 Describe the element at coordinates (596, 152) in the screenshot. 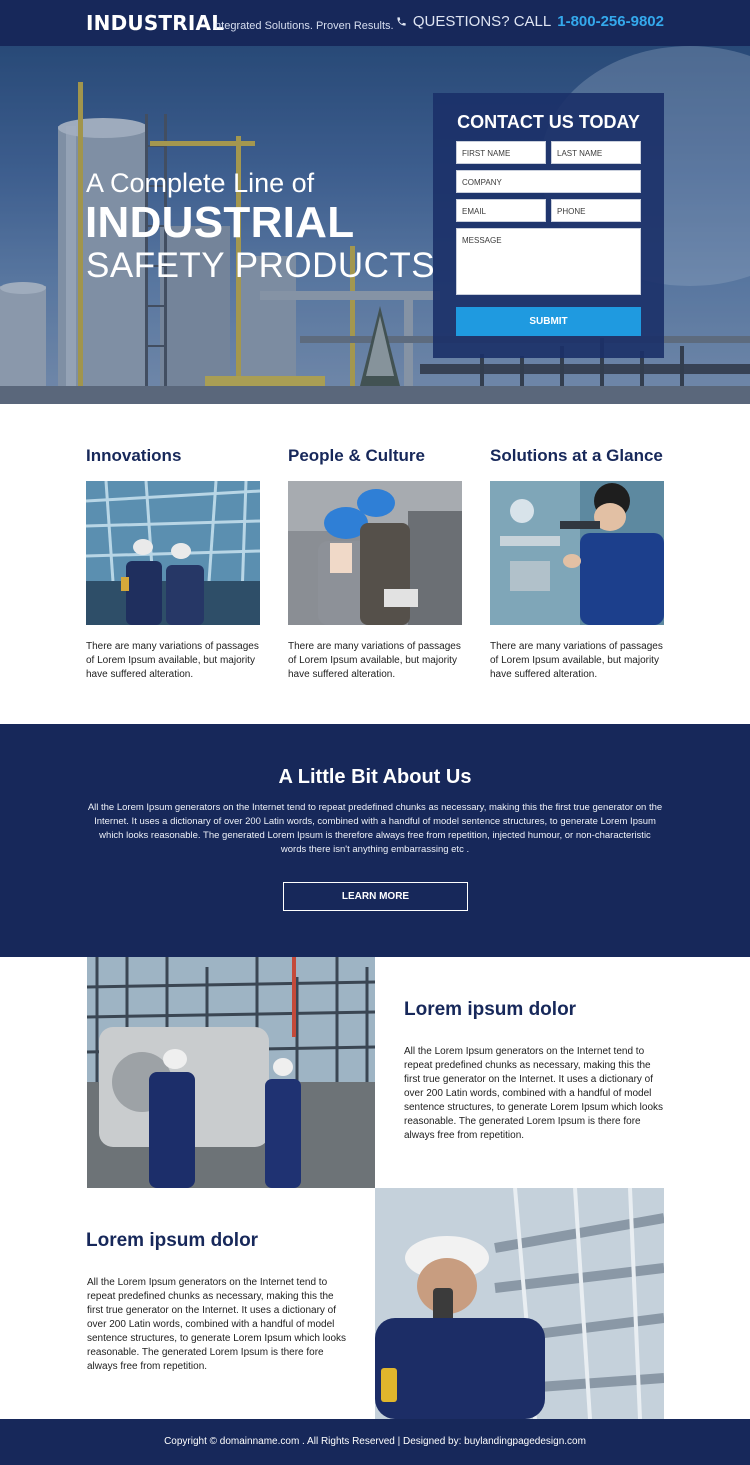

I see `last-name-field: LAST NAME` at that location.